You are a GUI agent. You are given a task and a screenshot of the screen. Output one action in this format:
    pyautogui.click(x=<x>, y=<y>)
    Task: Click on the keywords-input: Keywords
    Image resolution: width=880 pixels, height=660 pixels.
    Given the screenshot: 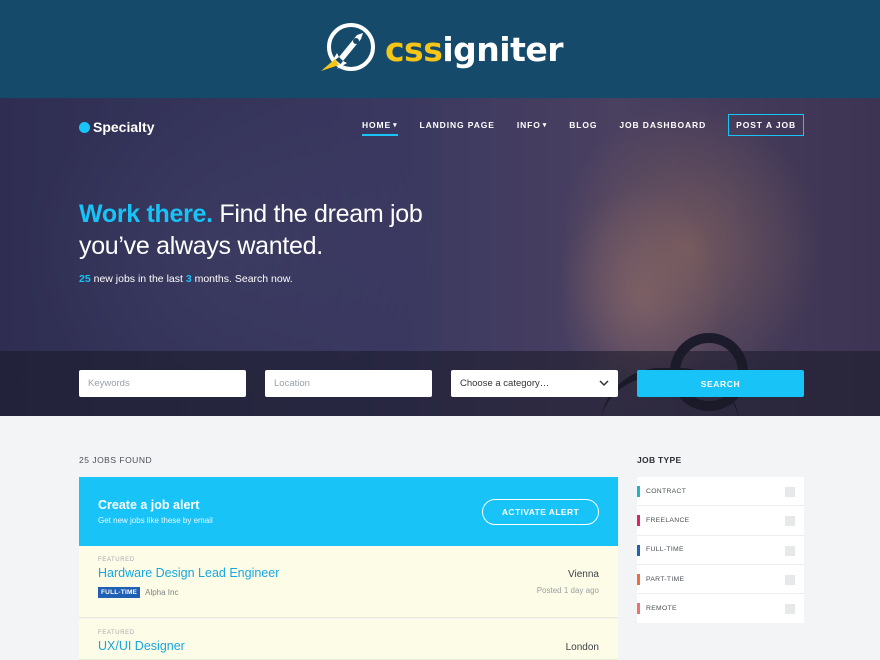 What is the action you would take?
    pyautogui.click(x=162, y=383)
    